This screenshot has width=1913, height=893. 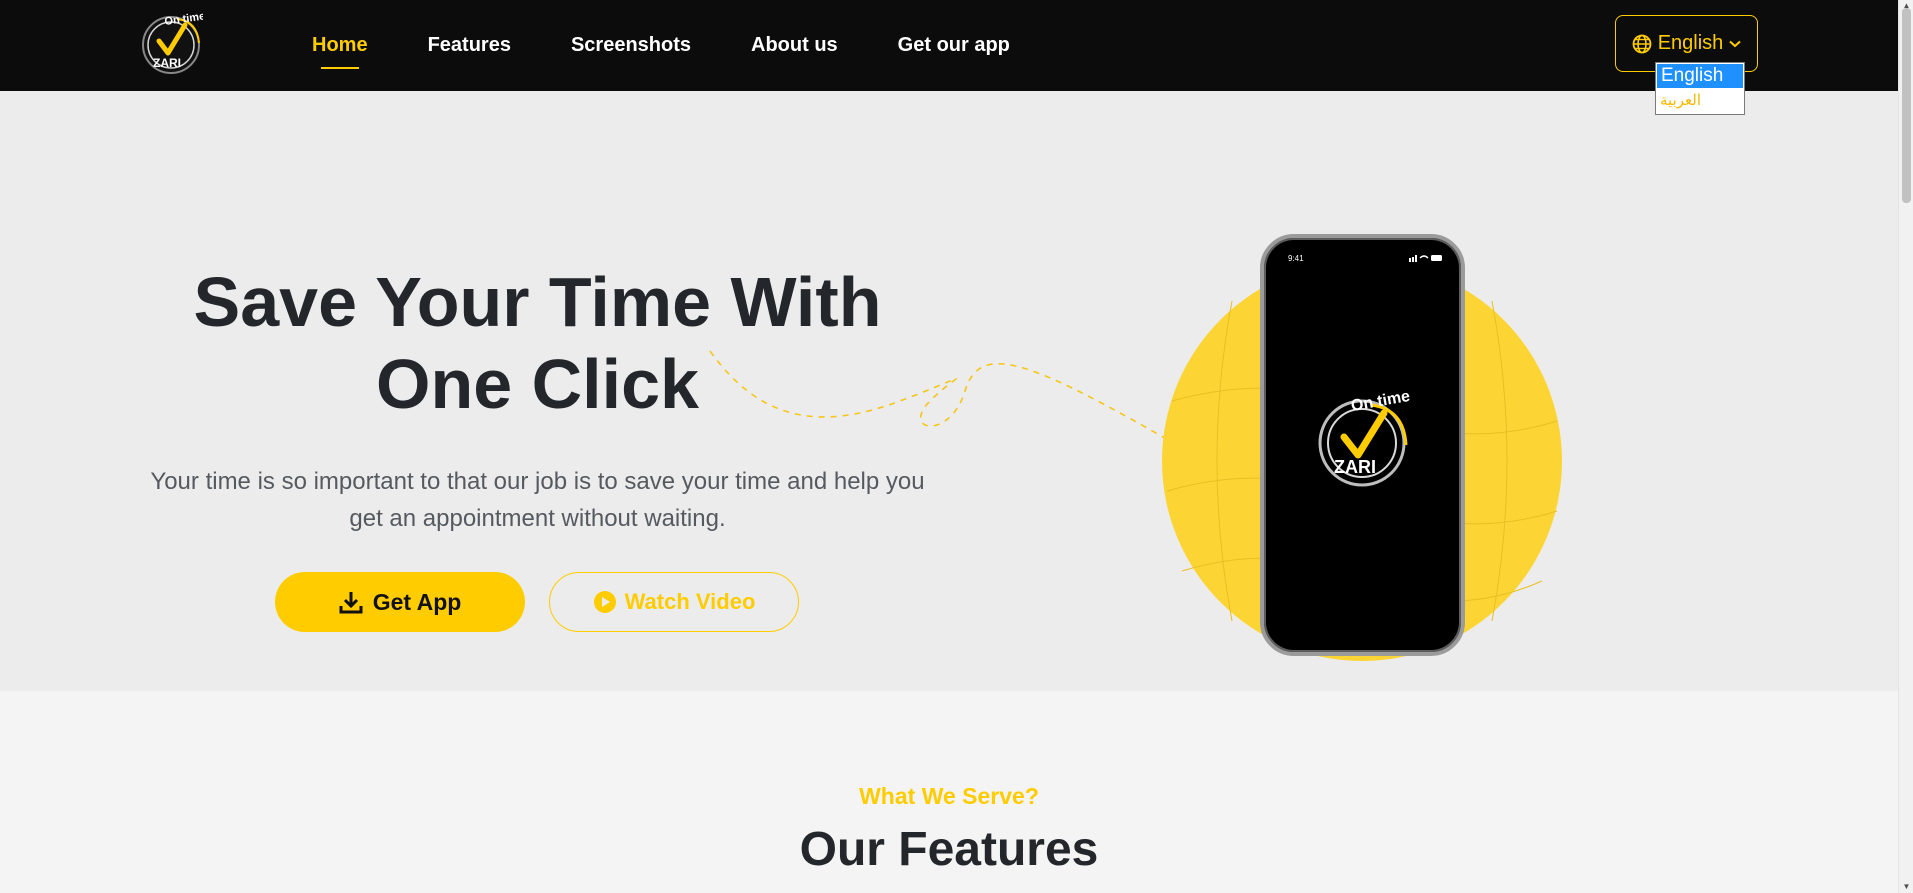 What do you see at coordinates (183, 19) in the screenshot?
I see `svg-text: On time` at bounding box center [183, 19].